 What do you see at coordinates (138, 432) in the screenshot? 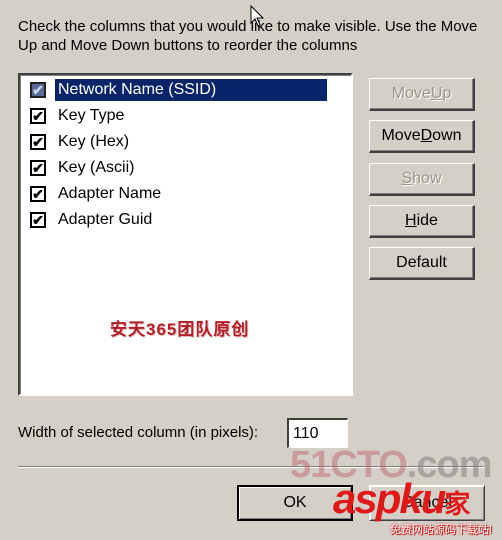
I see `column-width-label: Width of selected column (in pixels):` at bounding box center [138, 432].